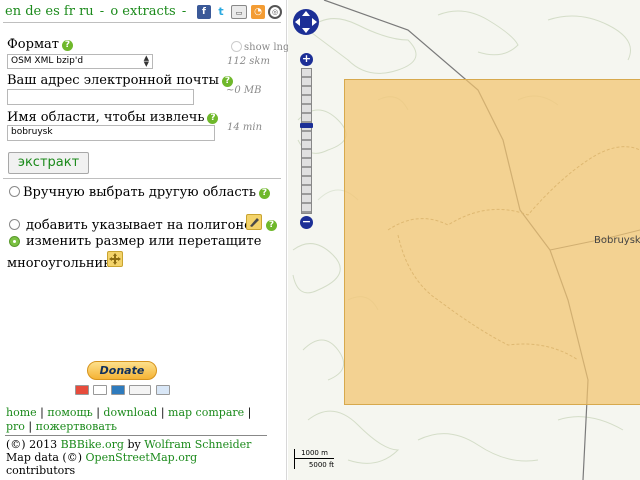 This screenshot has height=480, width=640. Describe the element at coordinates (59, 263) in the screenshot. I see `resize-option-continued: многоугольник` at that location.